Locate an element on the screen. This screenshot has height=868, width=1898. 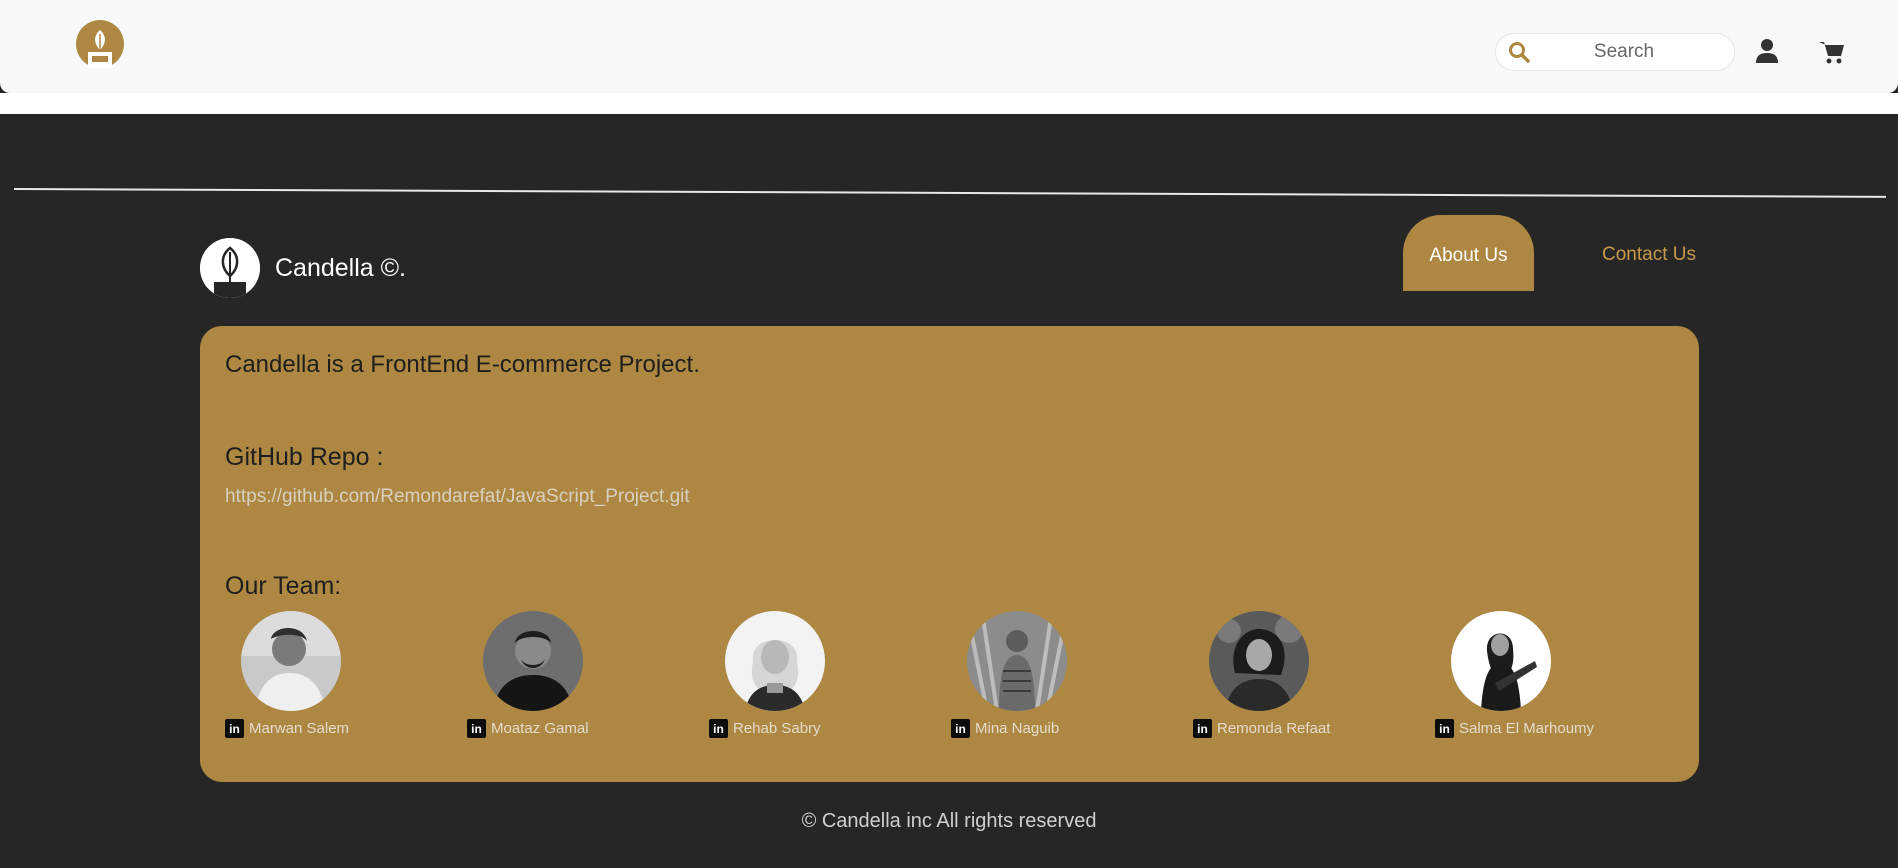
user-icon is located at coordinates (1767, 51).